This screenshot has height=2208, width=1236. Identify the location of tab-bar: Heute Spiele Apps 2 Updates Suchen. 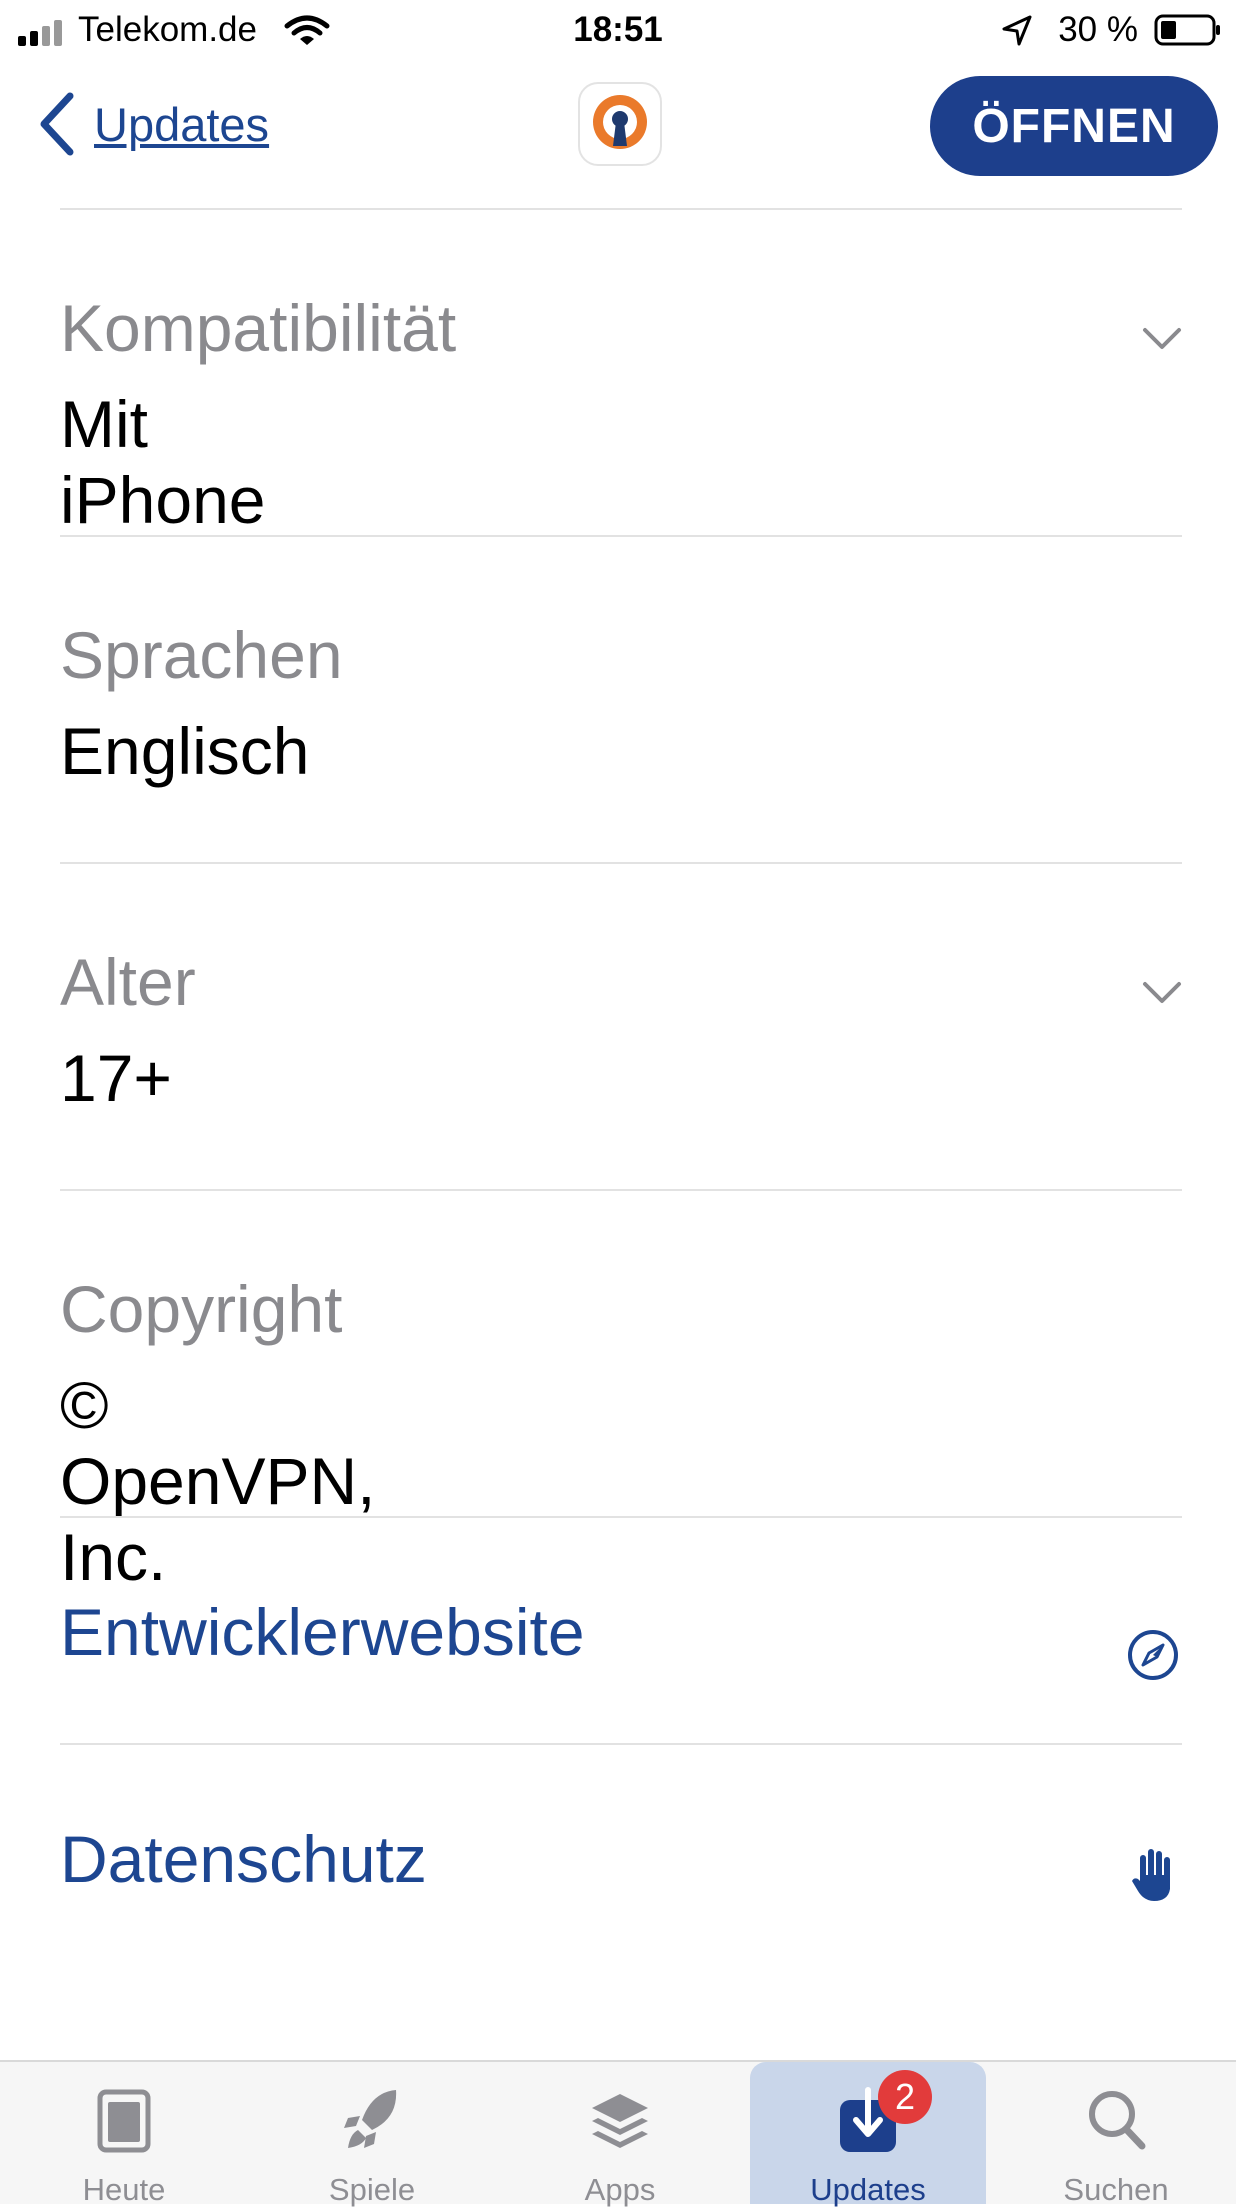
(618, 2133).